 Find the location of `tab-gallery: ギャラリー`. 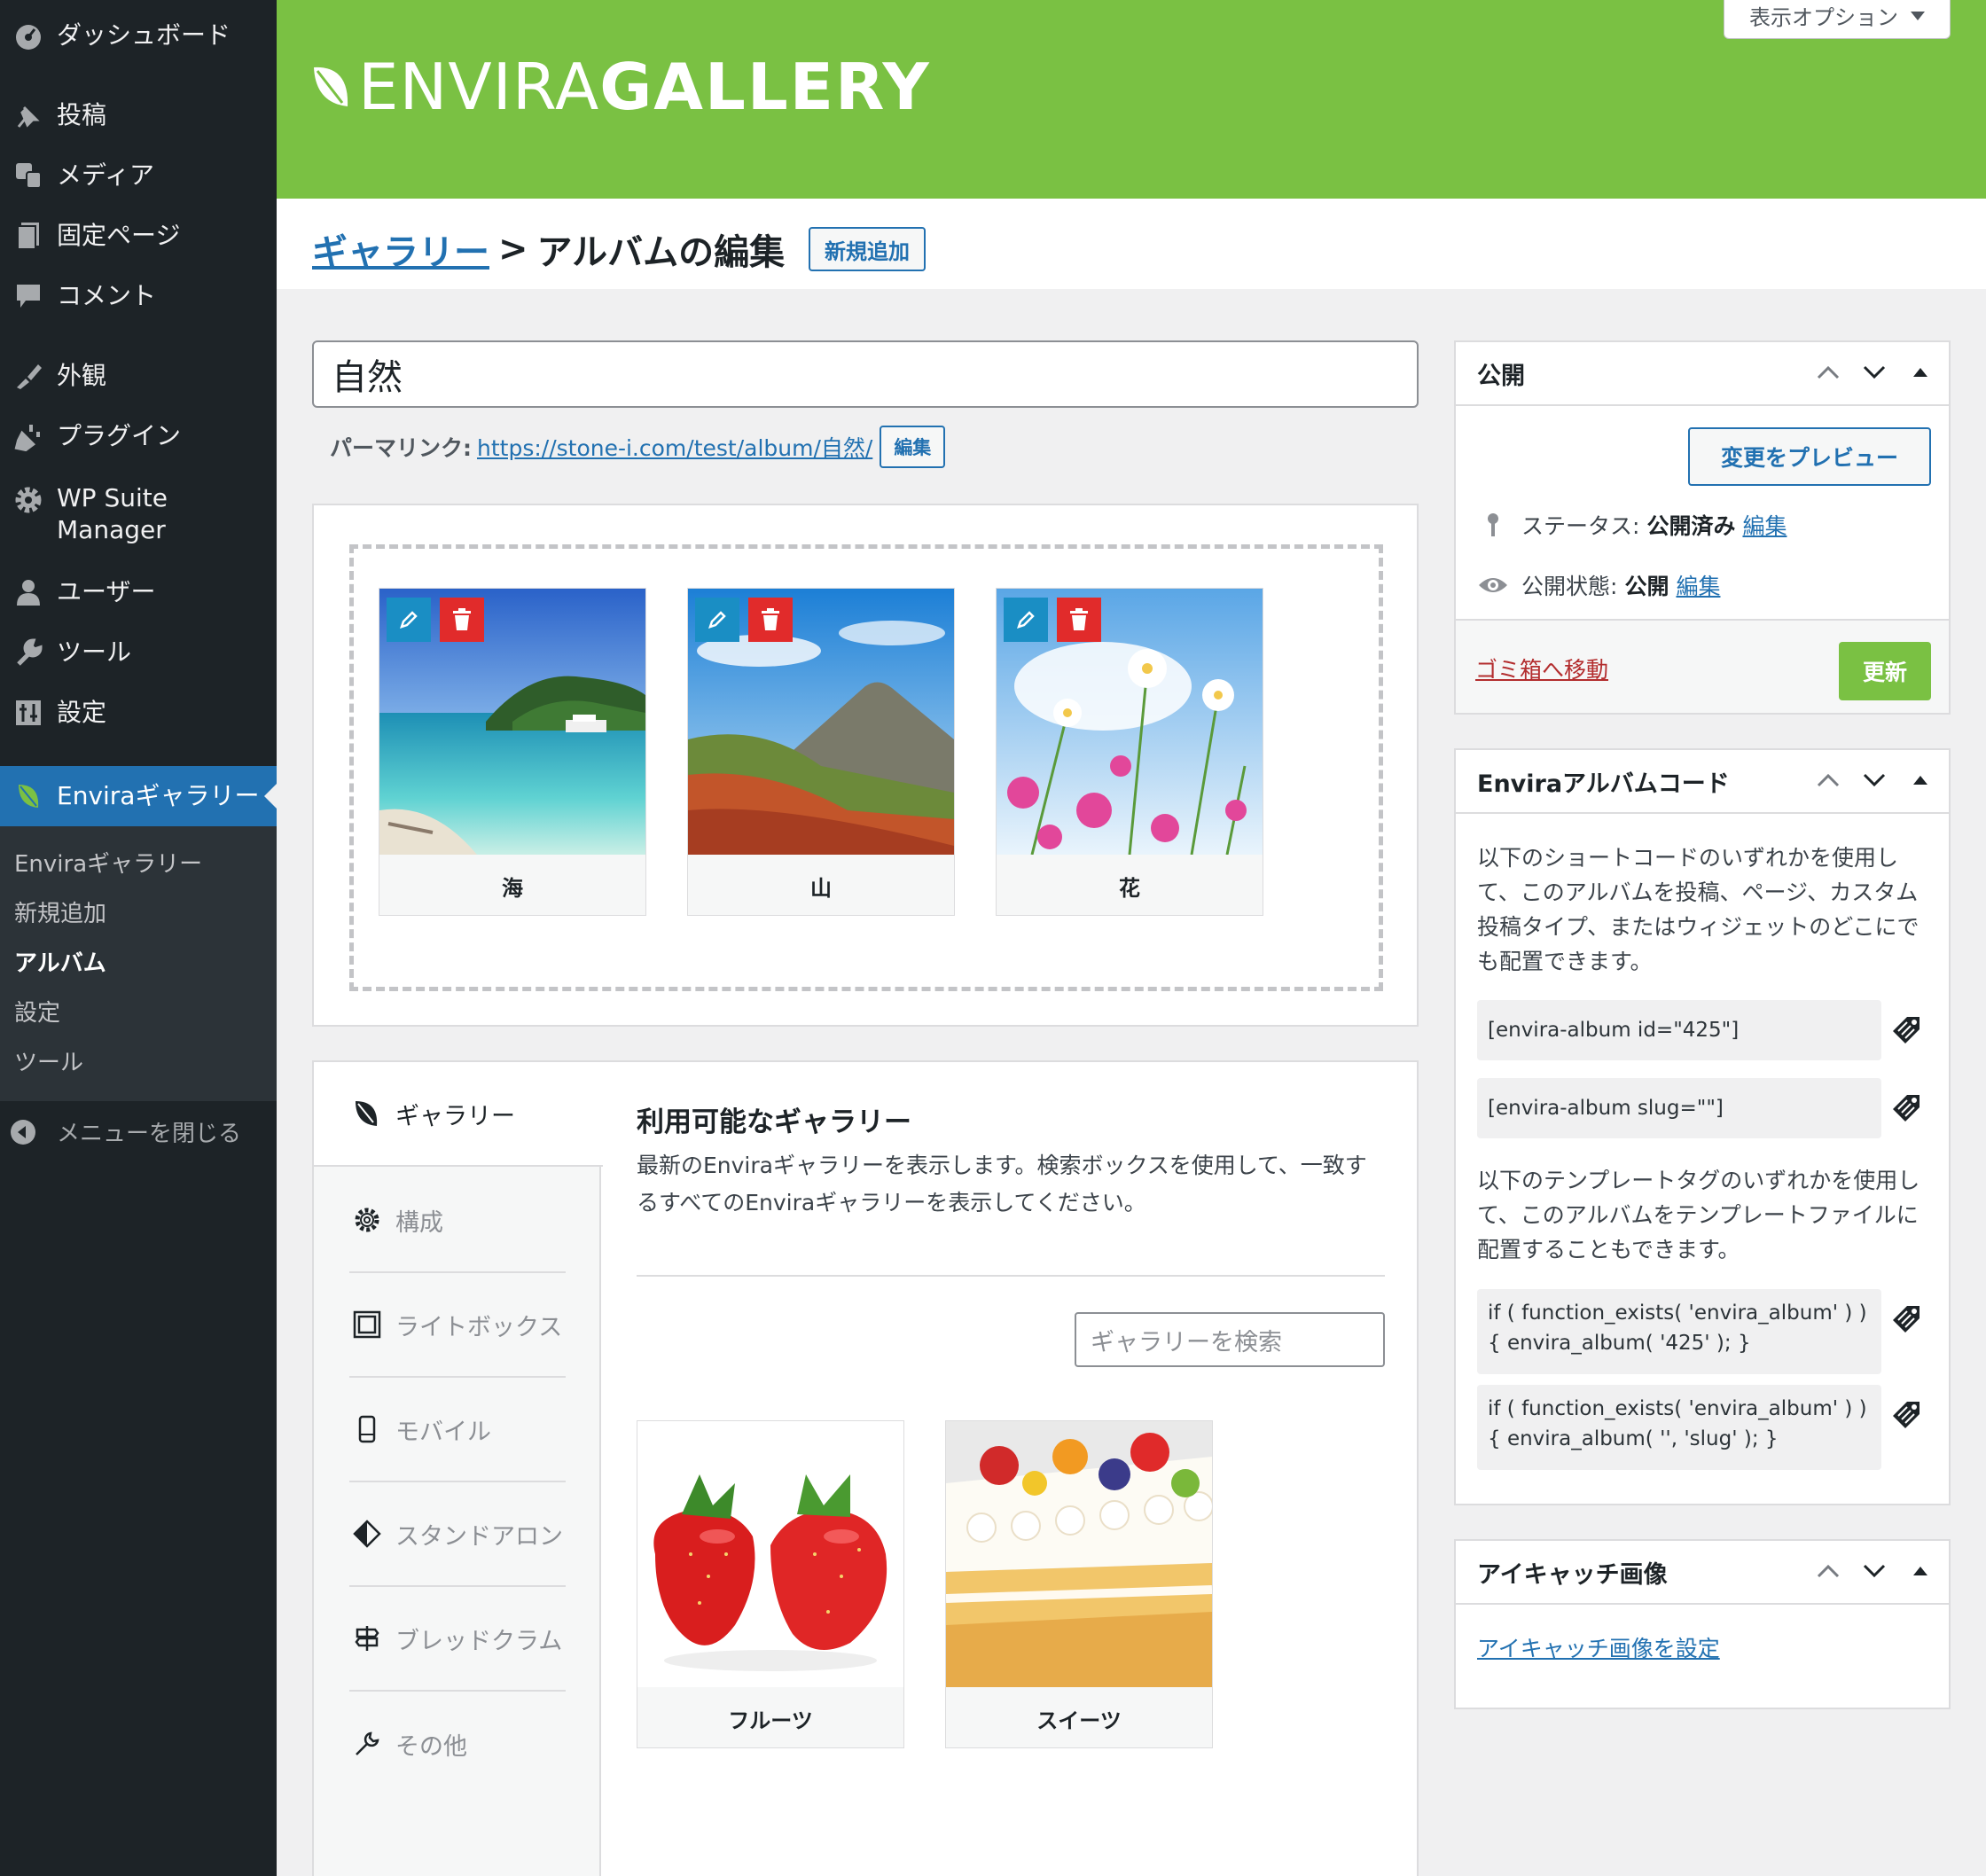

tab-gallery: ギャラリー is located at coordinates (458, 1114).